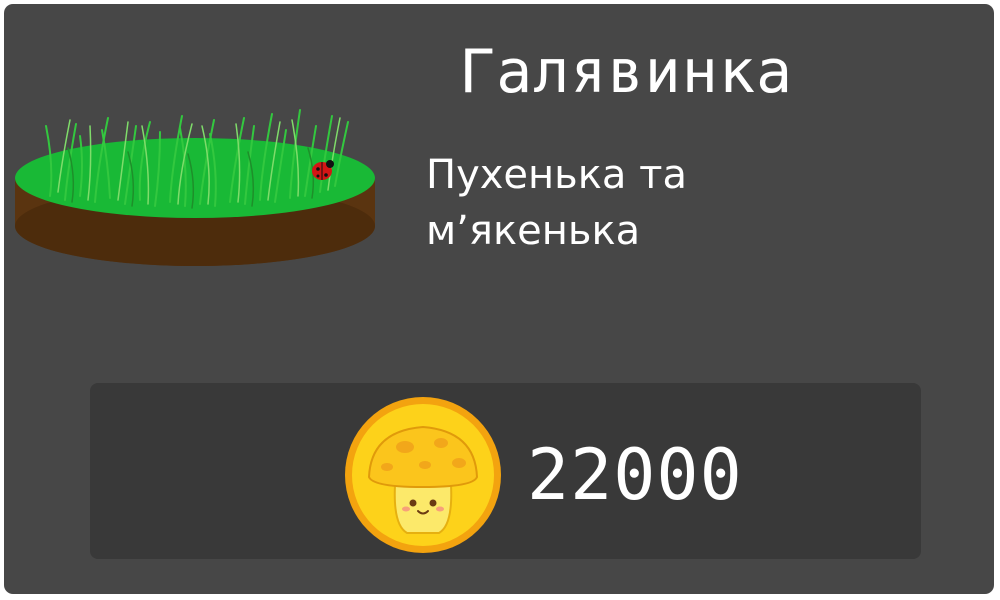 Image resolution: width=1000 pixels, height=600 pixels. Describe the element at coordinates (626, 72) in the screenshot. I see `item-title: Галявинка` at that location.